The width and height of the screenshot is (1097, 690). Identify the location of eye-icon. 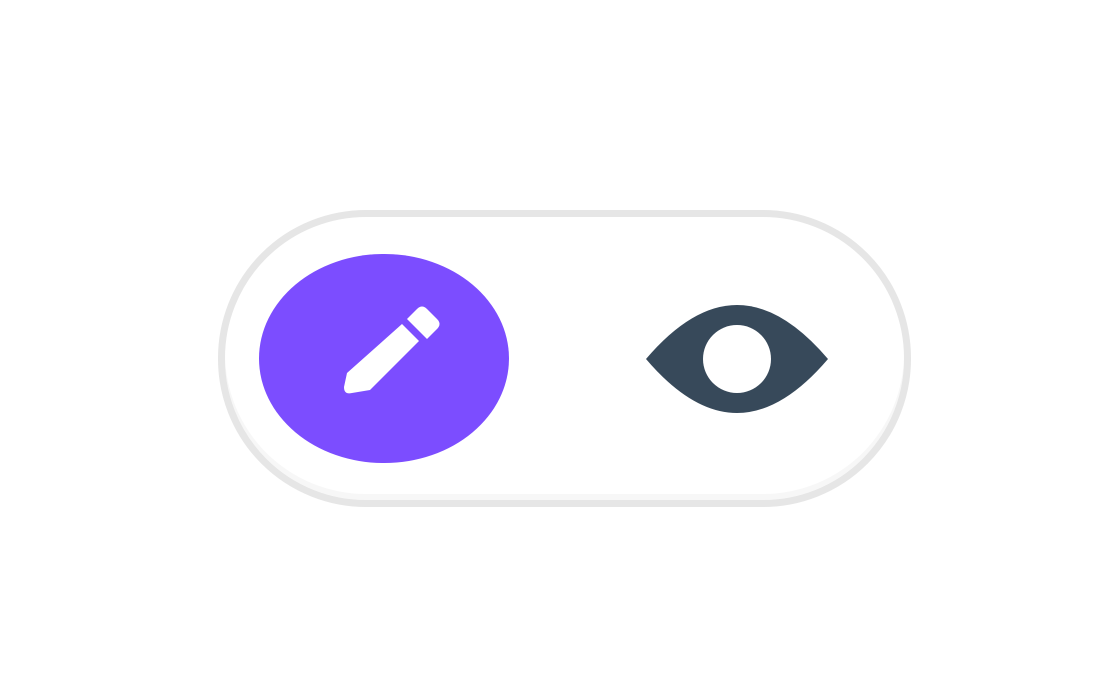
(737, 359).